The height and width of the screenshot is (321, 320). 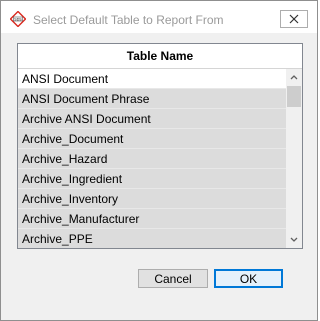 I want to click on table-row: Archive_Ingredient, so click(x=152, y=179).